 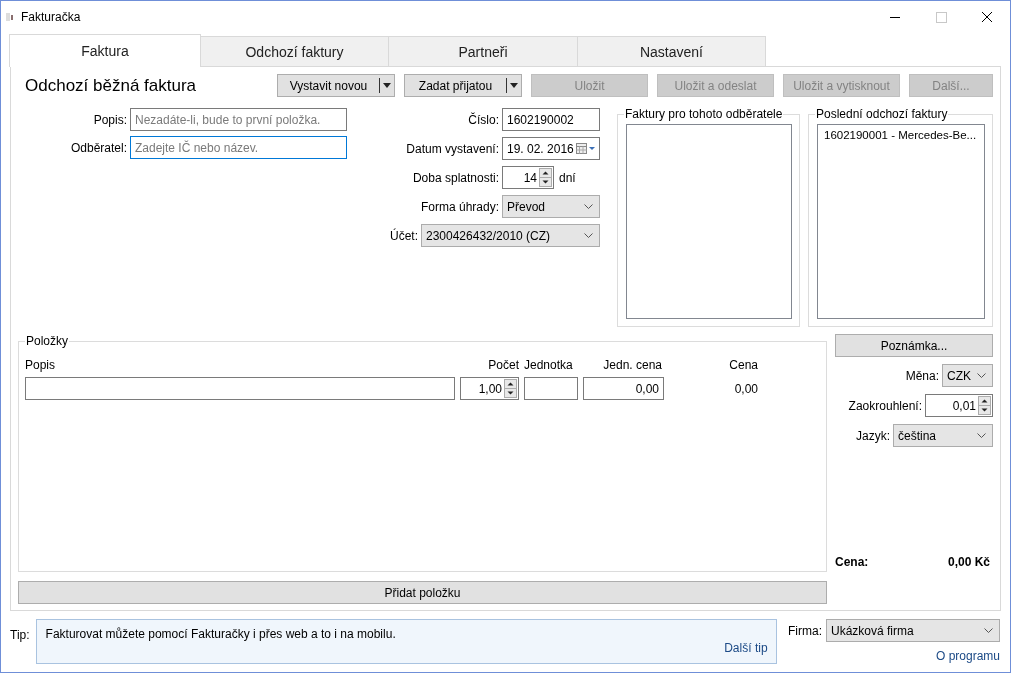 I want to click on spinner-field: 1,00, so click(x=489, y=388).